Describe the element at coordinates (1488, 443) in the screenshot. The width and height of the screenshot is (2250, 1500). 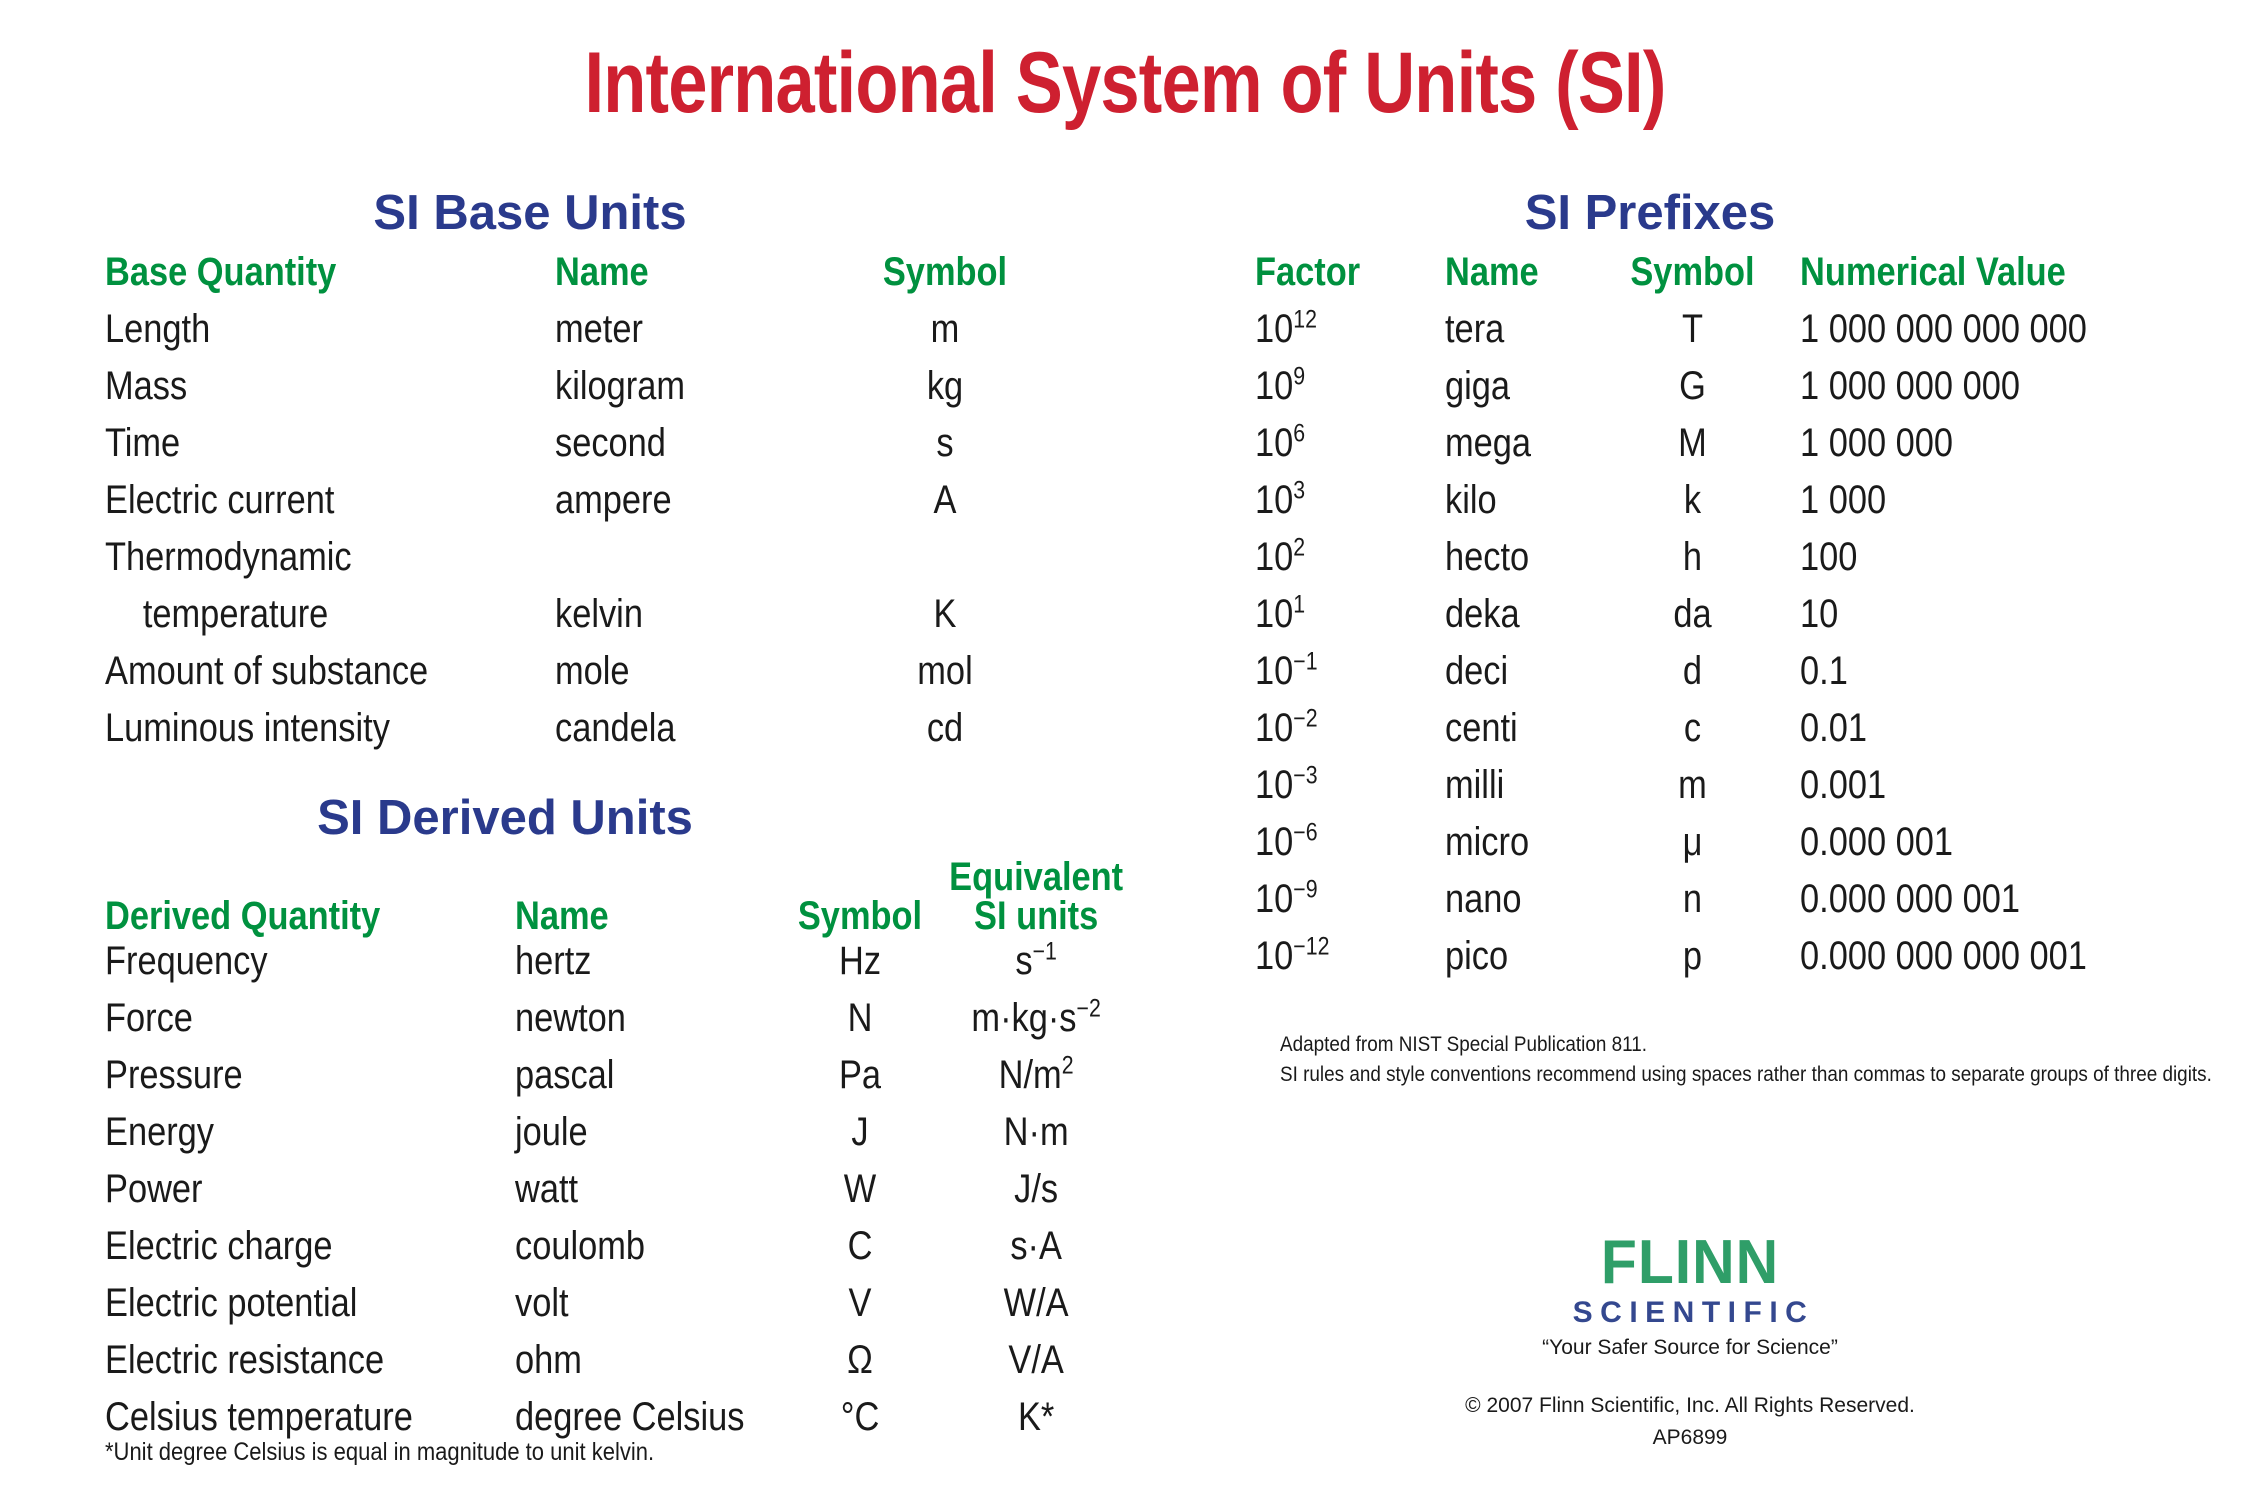
I see `prefix-name-cell: mega` at that location.